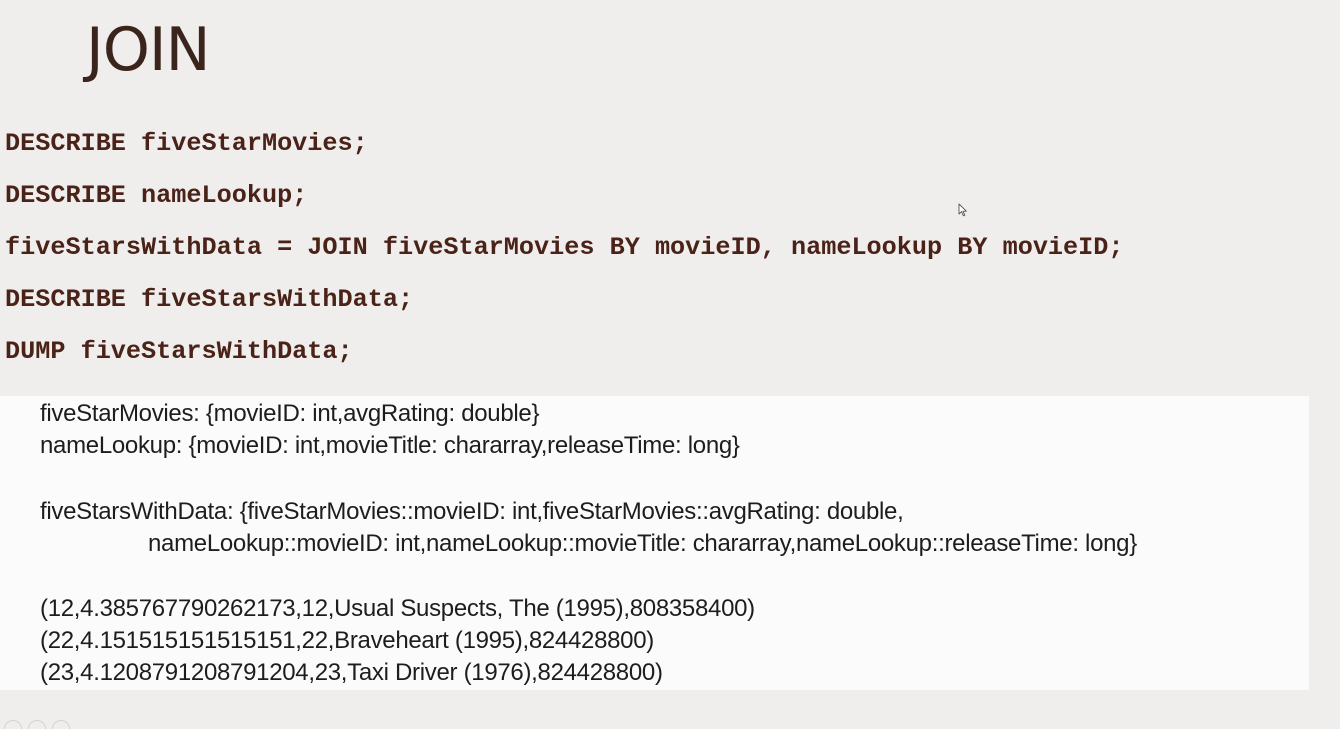  I want to click on code-line-dump: DUMP fiveStarsWithData;, so click(179, 351).